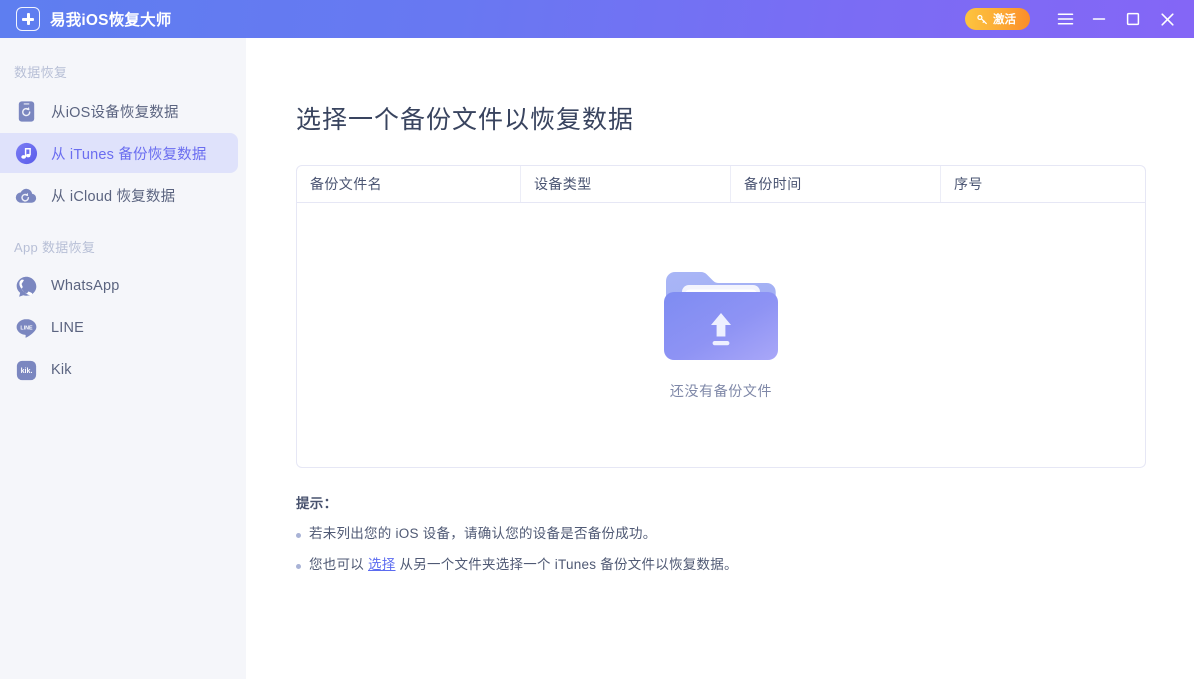 The width and height of the screenshot is (1194, 679). I want to click on whatsapp-icon, so click(26, 286).